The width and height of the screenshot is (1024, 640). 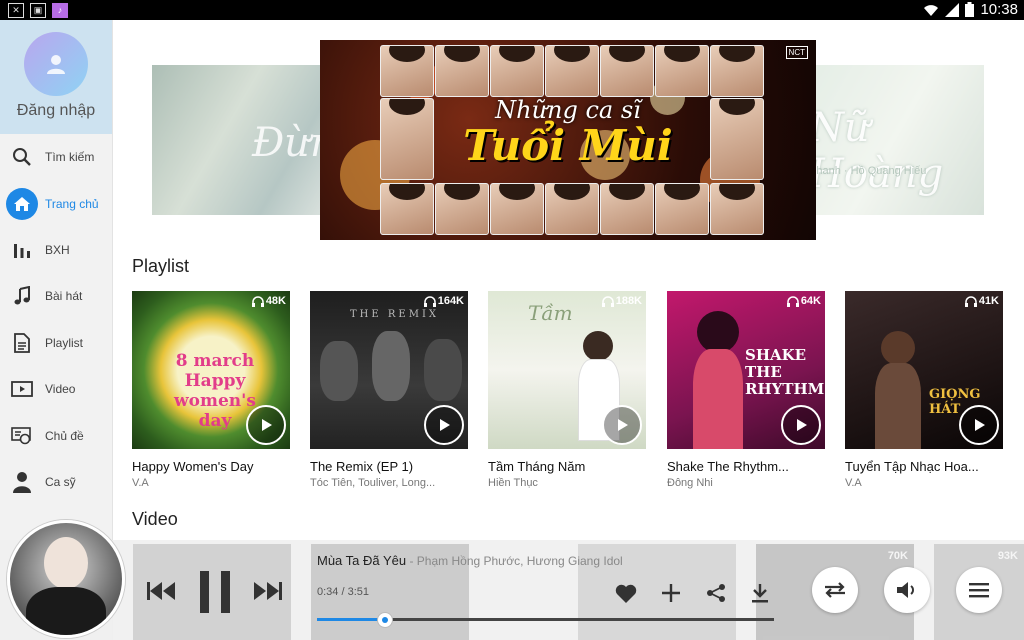 I want to click on video-icon, so click(x=22, y=389).